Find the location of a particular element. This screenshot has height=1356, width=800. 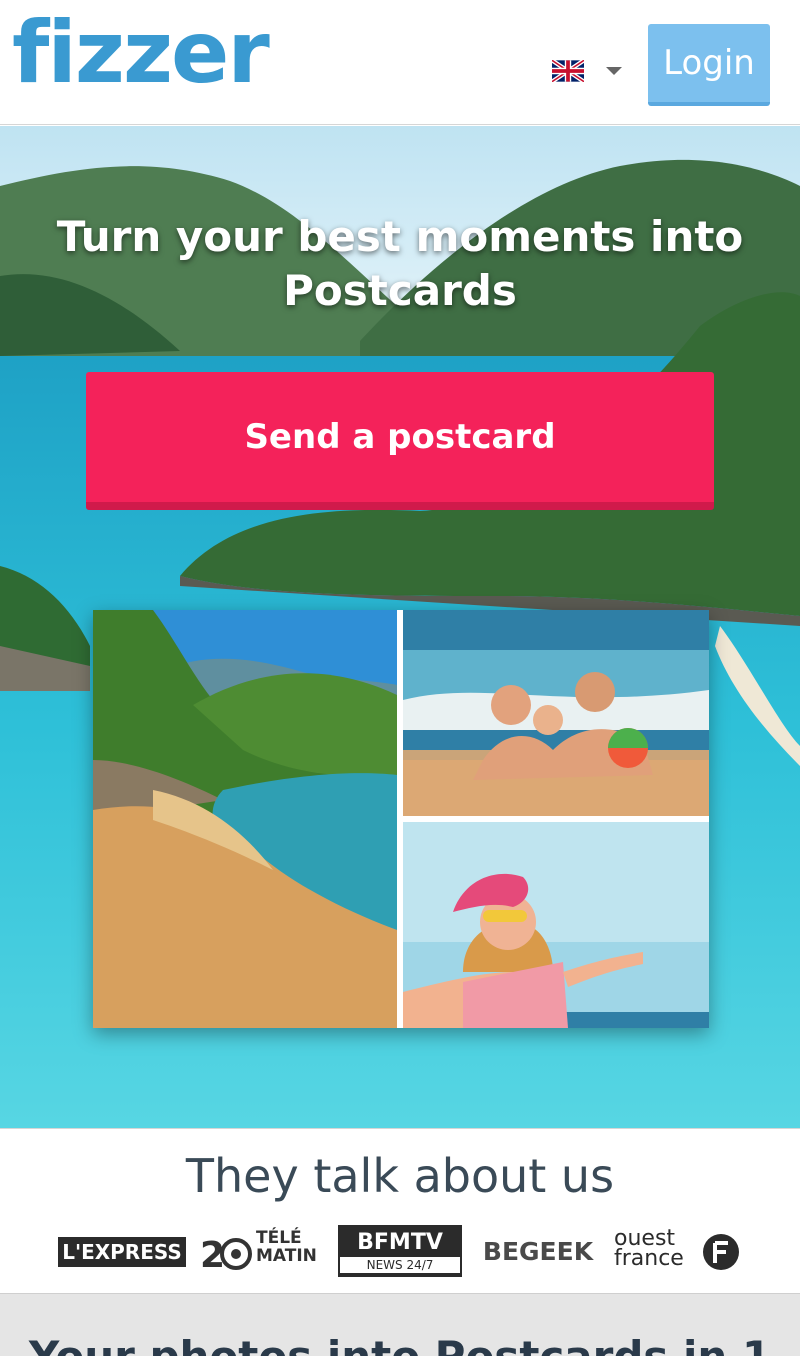

next-section: Your photos into Postcards in 1 is located at coordinates (400, 1325).